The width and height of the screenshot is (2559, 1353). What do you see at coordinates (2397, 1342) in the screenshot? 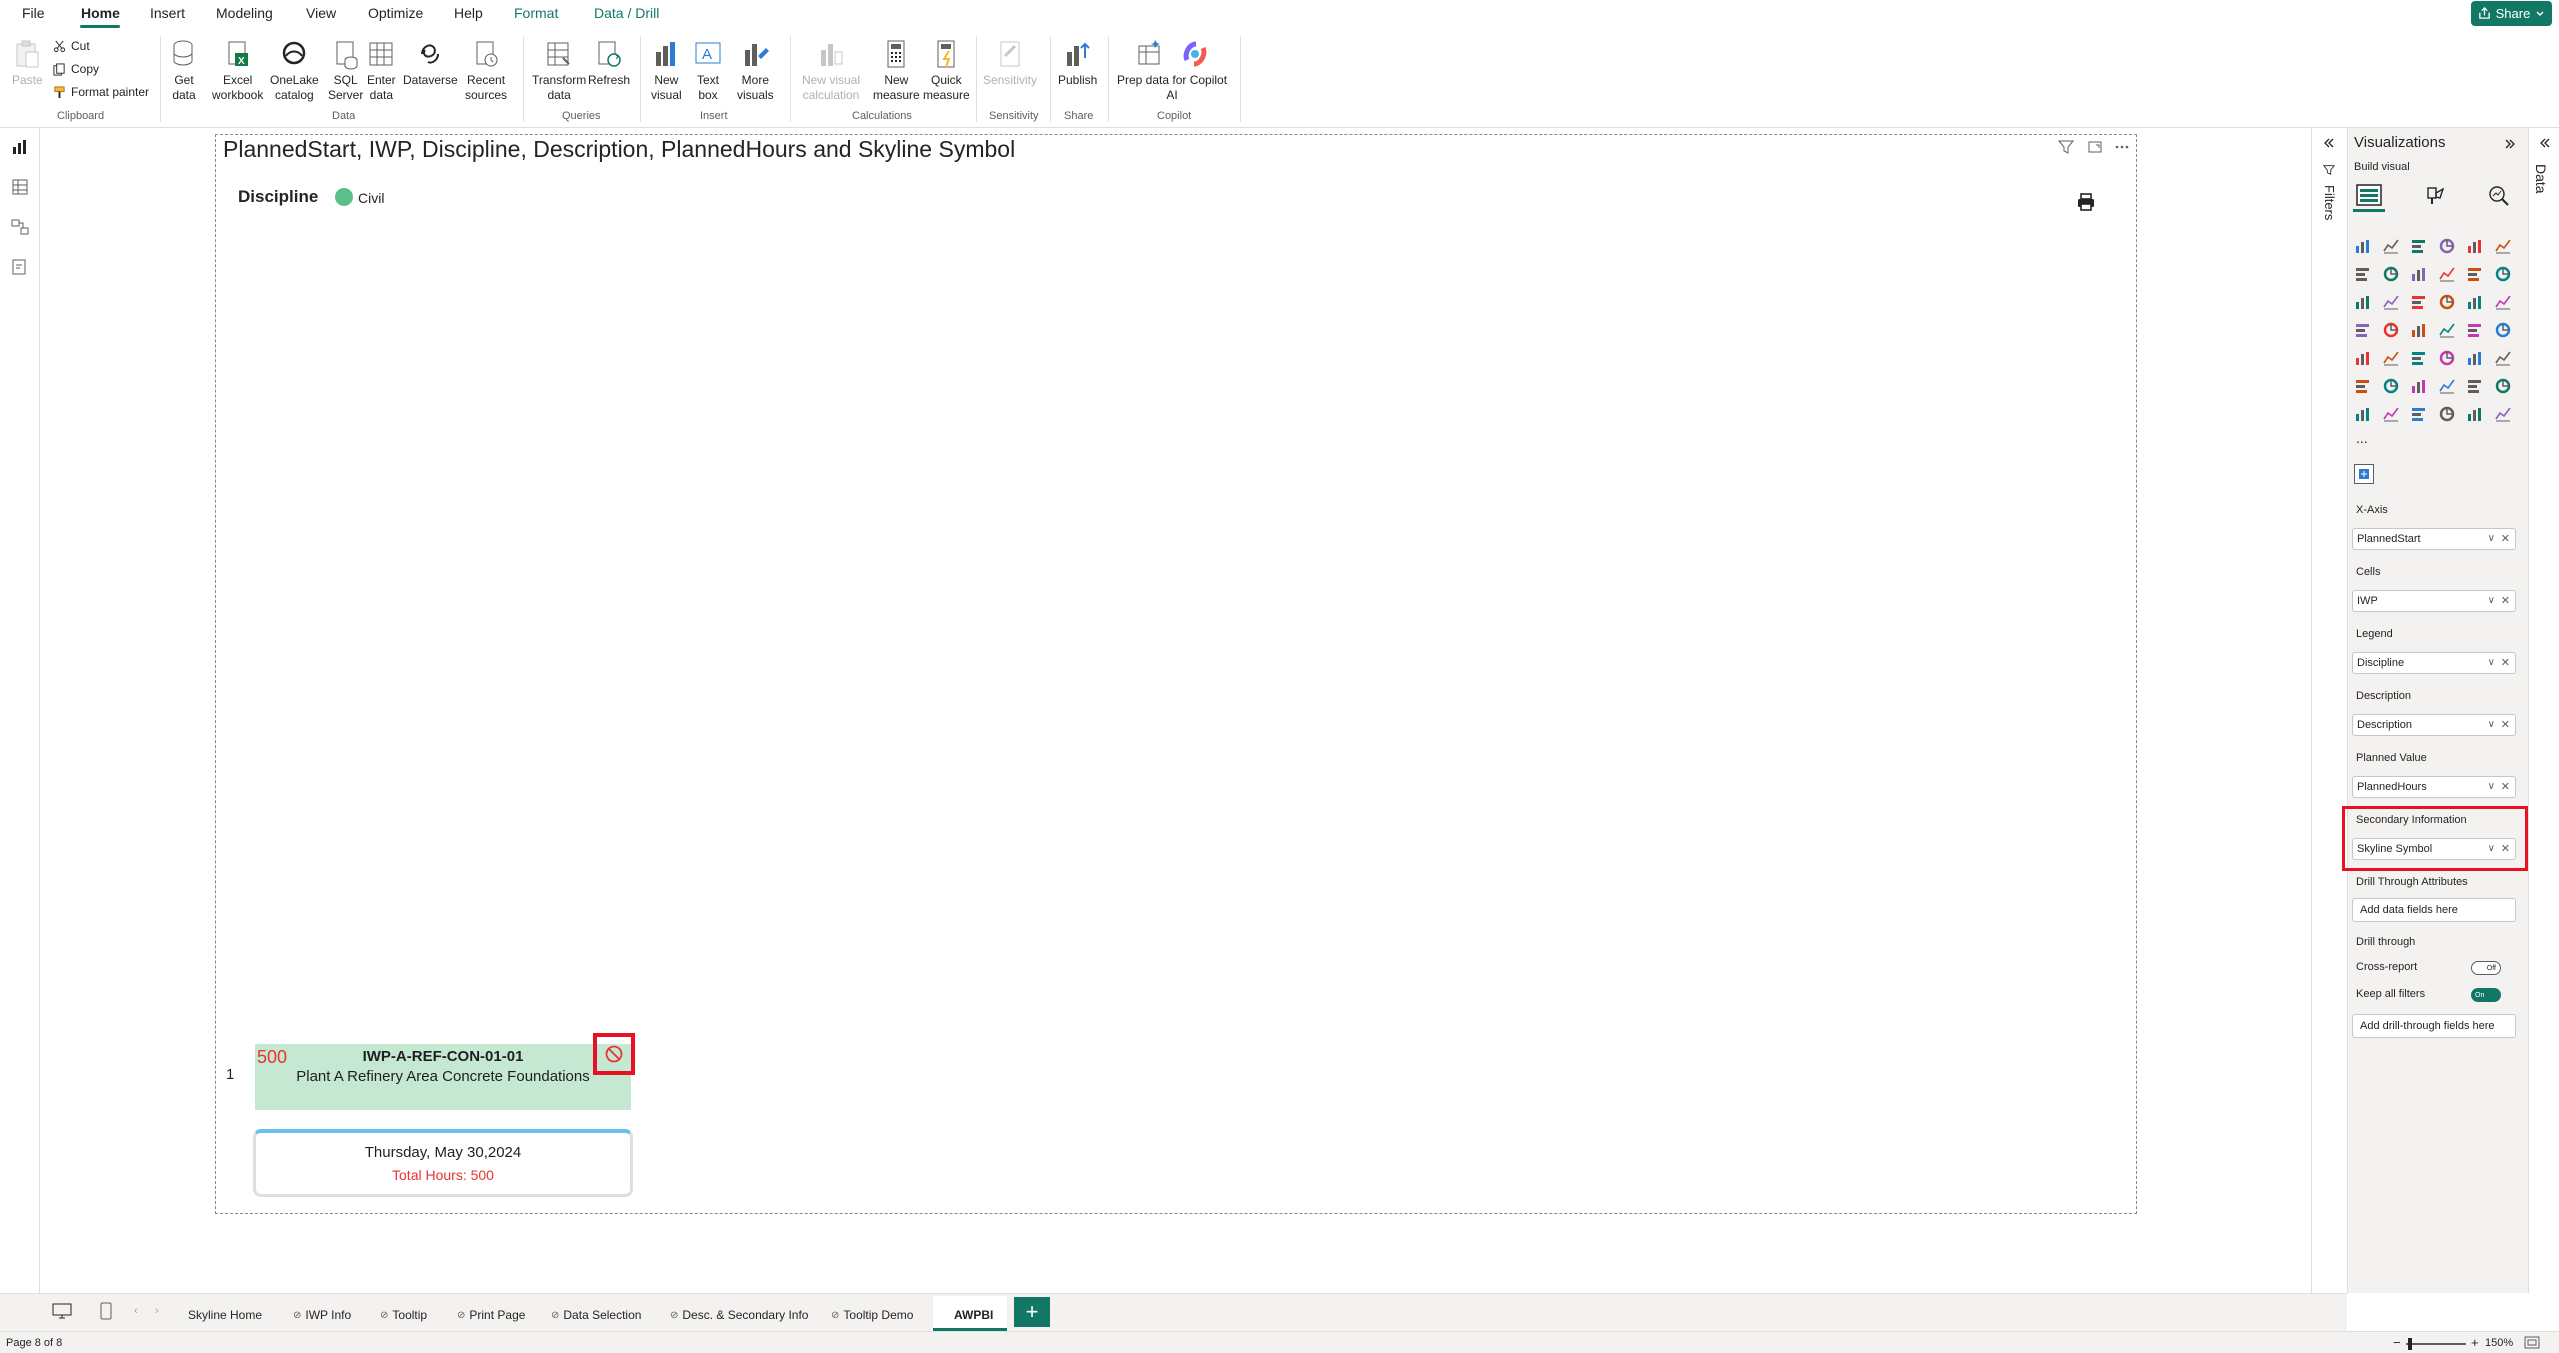
I see `zoom-out-button: −` at bounding box center [2397, 1342].